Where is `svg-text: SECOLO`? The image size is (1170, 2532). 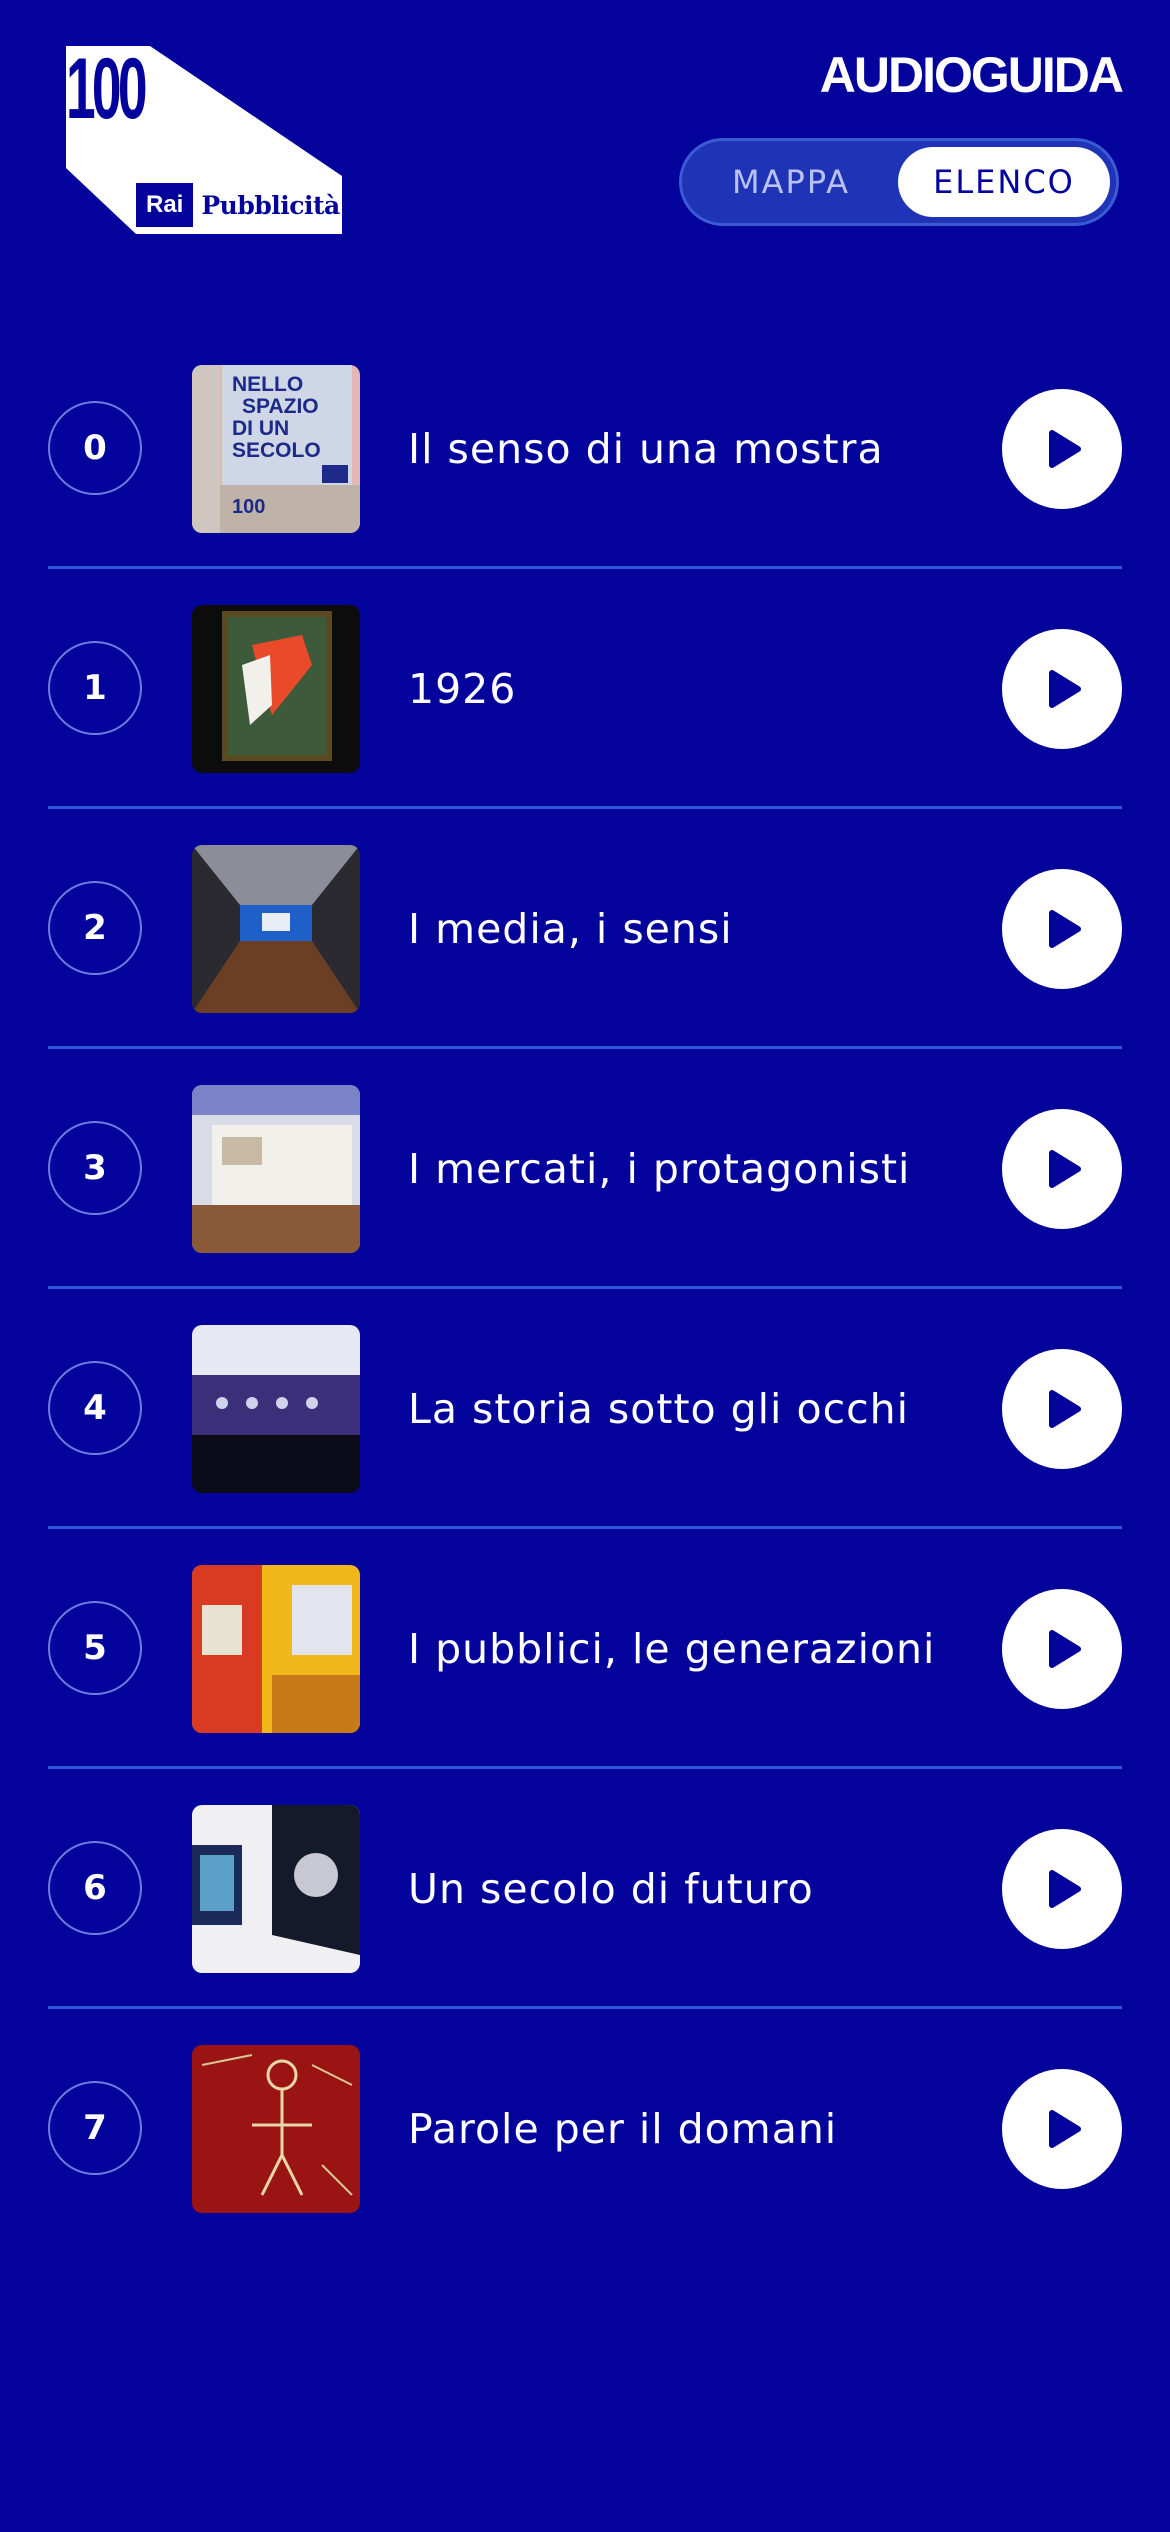
svg-text: SECOLO is located at coordinates (276, 450).